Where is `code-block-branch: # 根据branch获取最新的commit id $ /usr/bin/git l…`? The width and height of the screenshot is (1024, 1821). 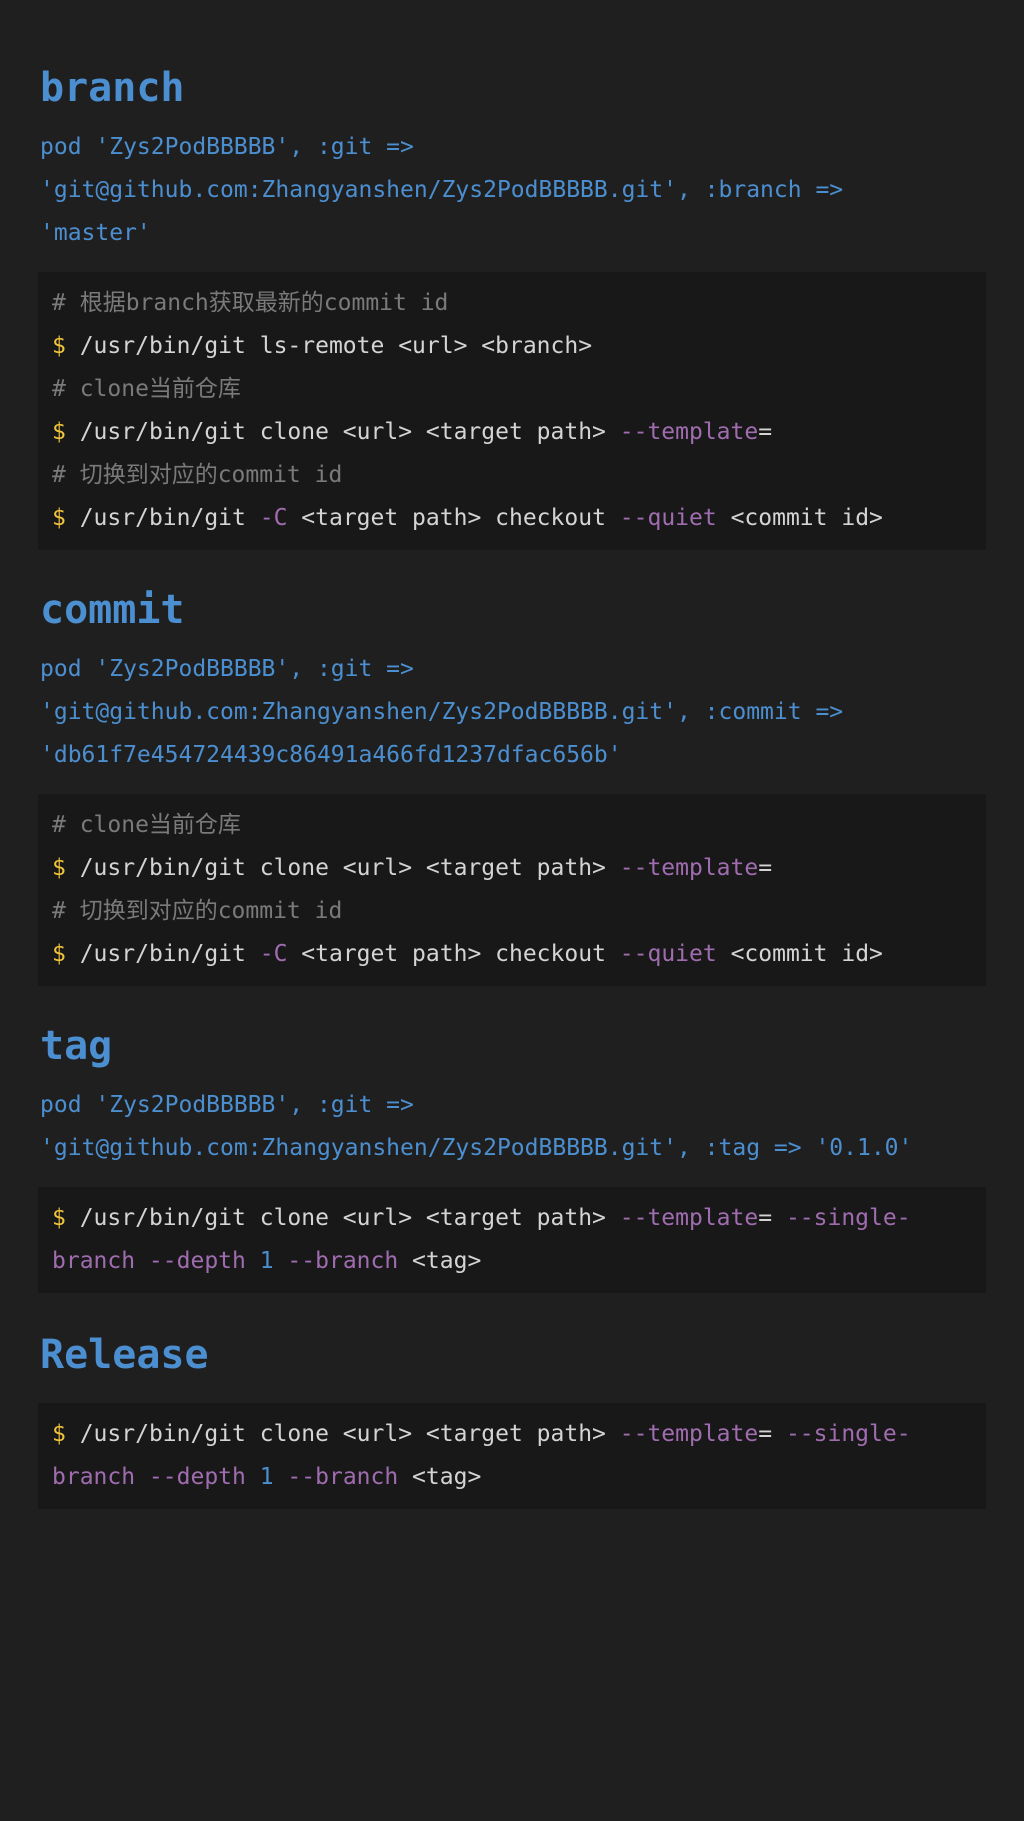
code-block-branch: # 根据branch获取最新的commit id $ /usr/bin/git l… is located at coordinates (512, 411).